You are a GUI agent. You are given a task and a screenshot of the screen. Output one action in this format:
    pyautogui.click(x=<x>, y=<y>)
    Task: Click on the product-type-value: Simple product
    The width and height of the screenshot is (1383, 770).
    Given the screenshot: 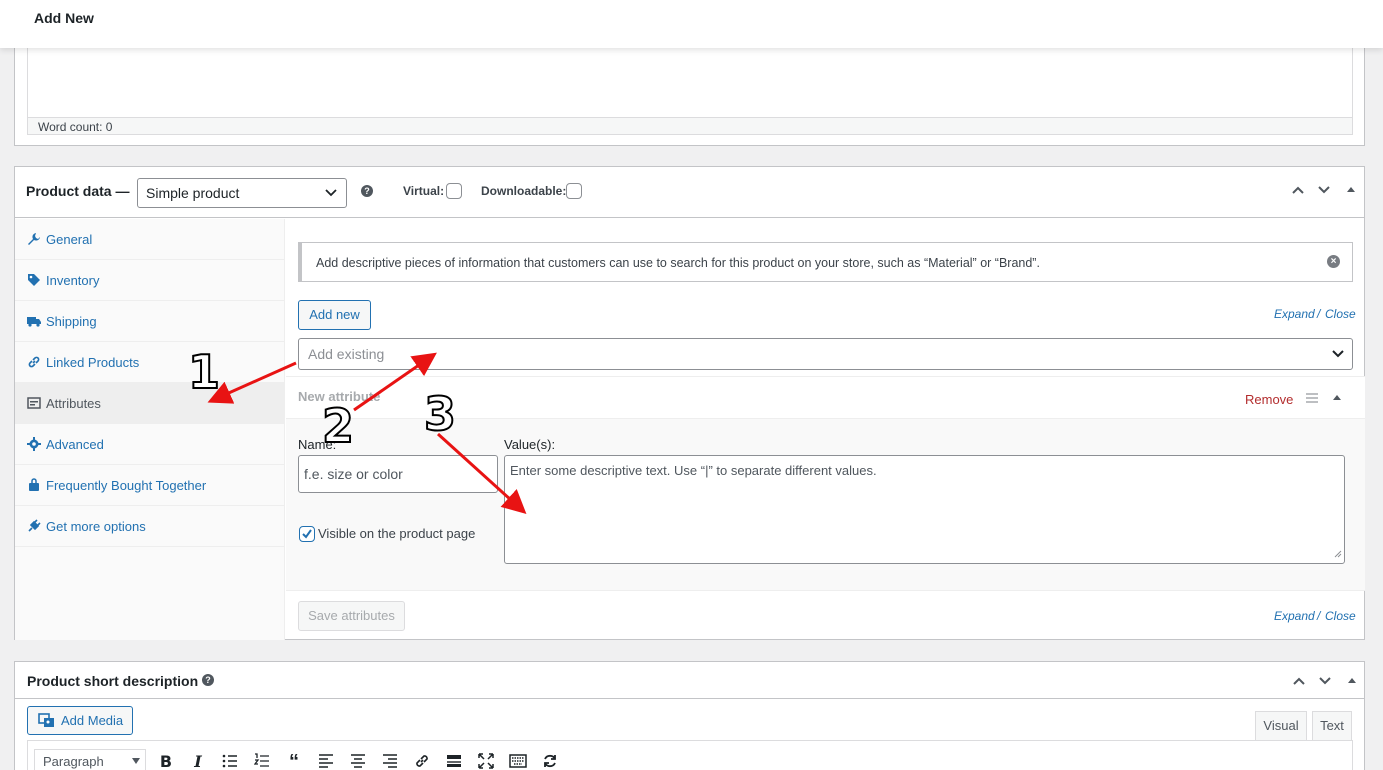 What is the action you would take?
    pyautogui.click(x=193, y=193)
    